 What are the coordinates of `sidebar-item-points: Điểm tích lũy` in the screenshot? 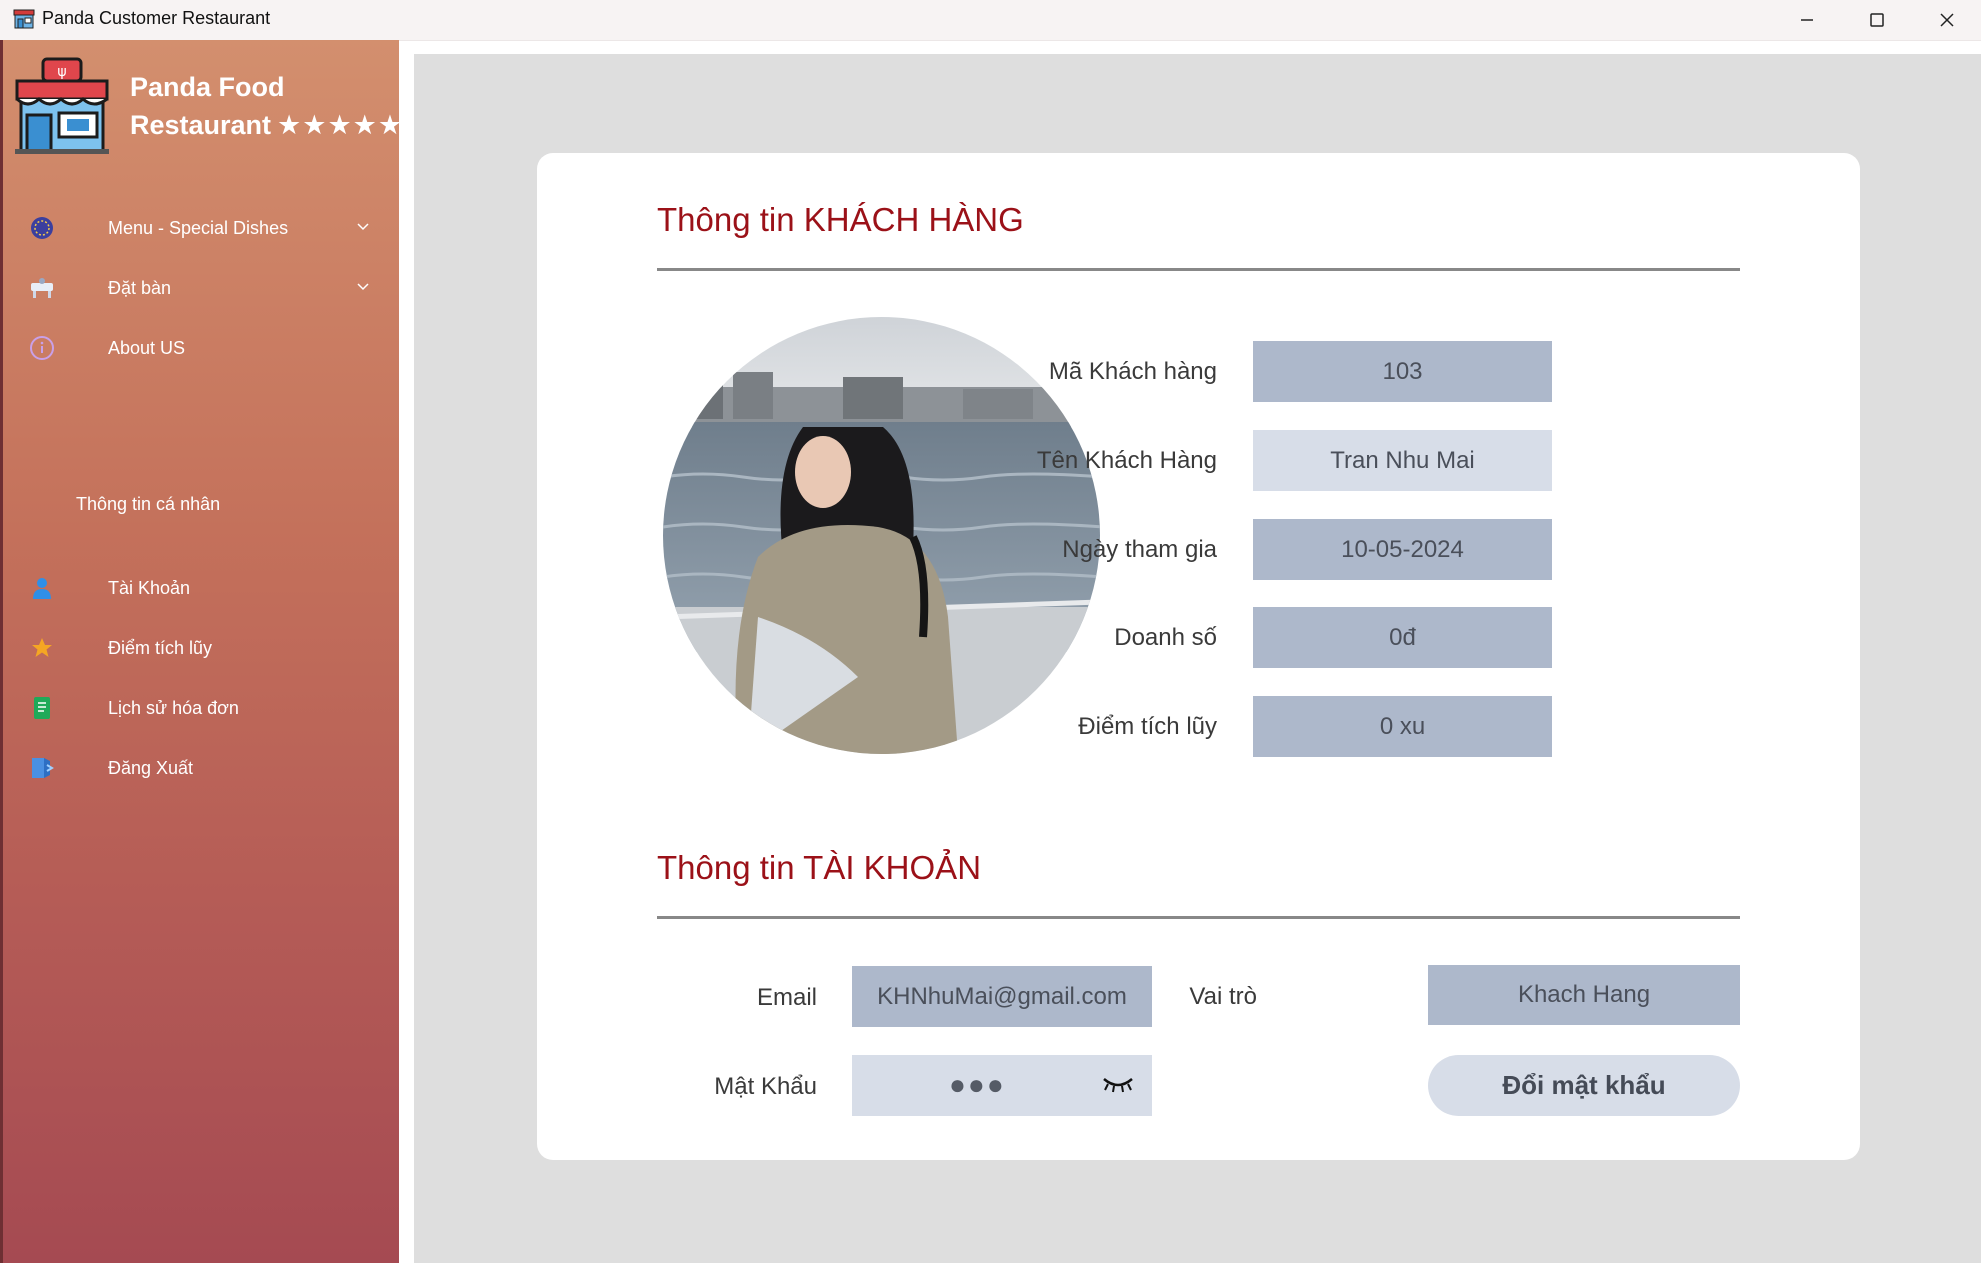 It's located at (205, 648).